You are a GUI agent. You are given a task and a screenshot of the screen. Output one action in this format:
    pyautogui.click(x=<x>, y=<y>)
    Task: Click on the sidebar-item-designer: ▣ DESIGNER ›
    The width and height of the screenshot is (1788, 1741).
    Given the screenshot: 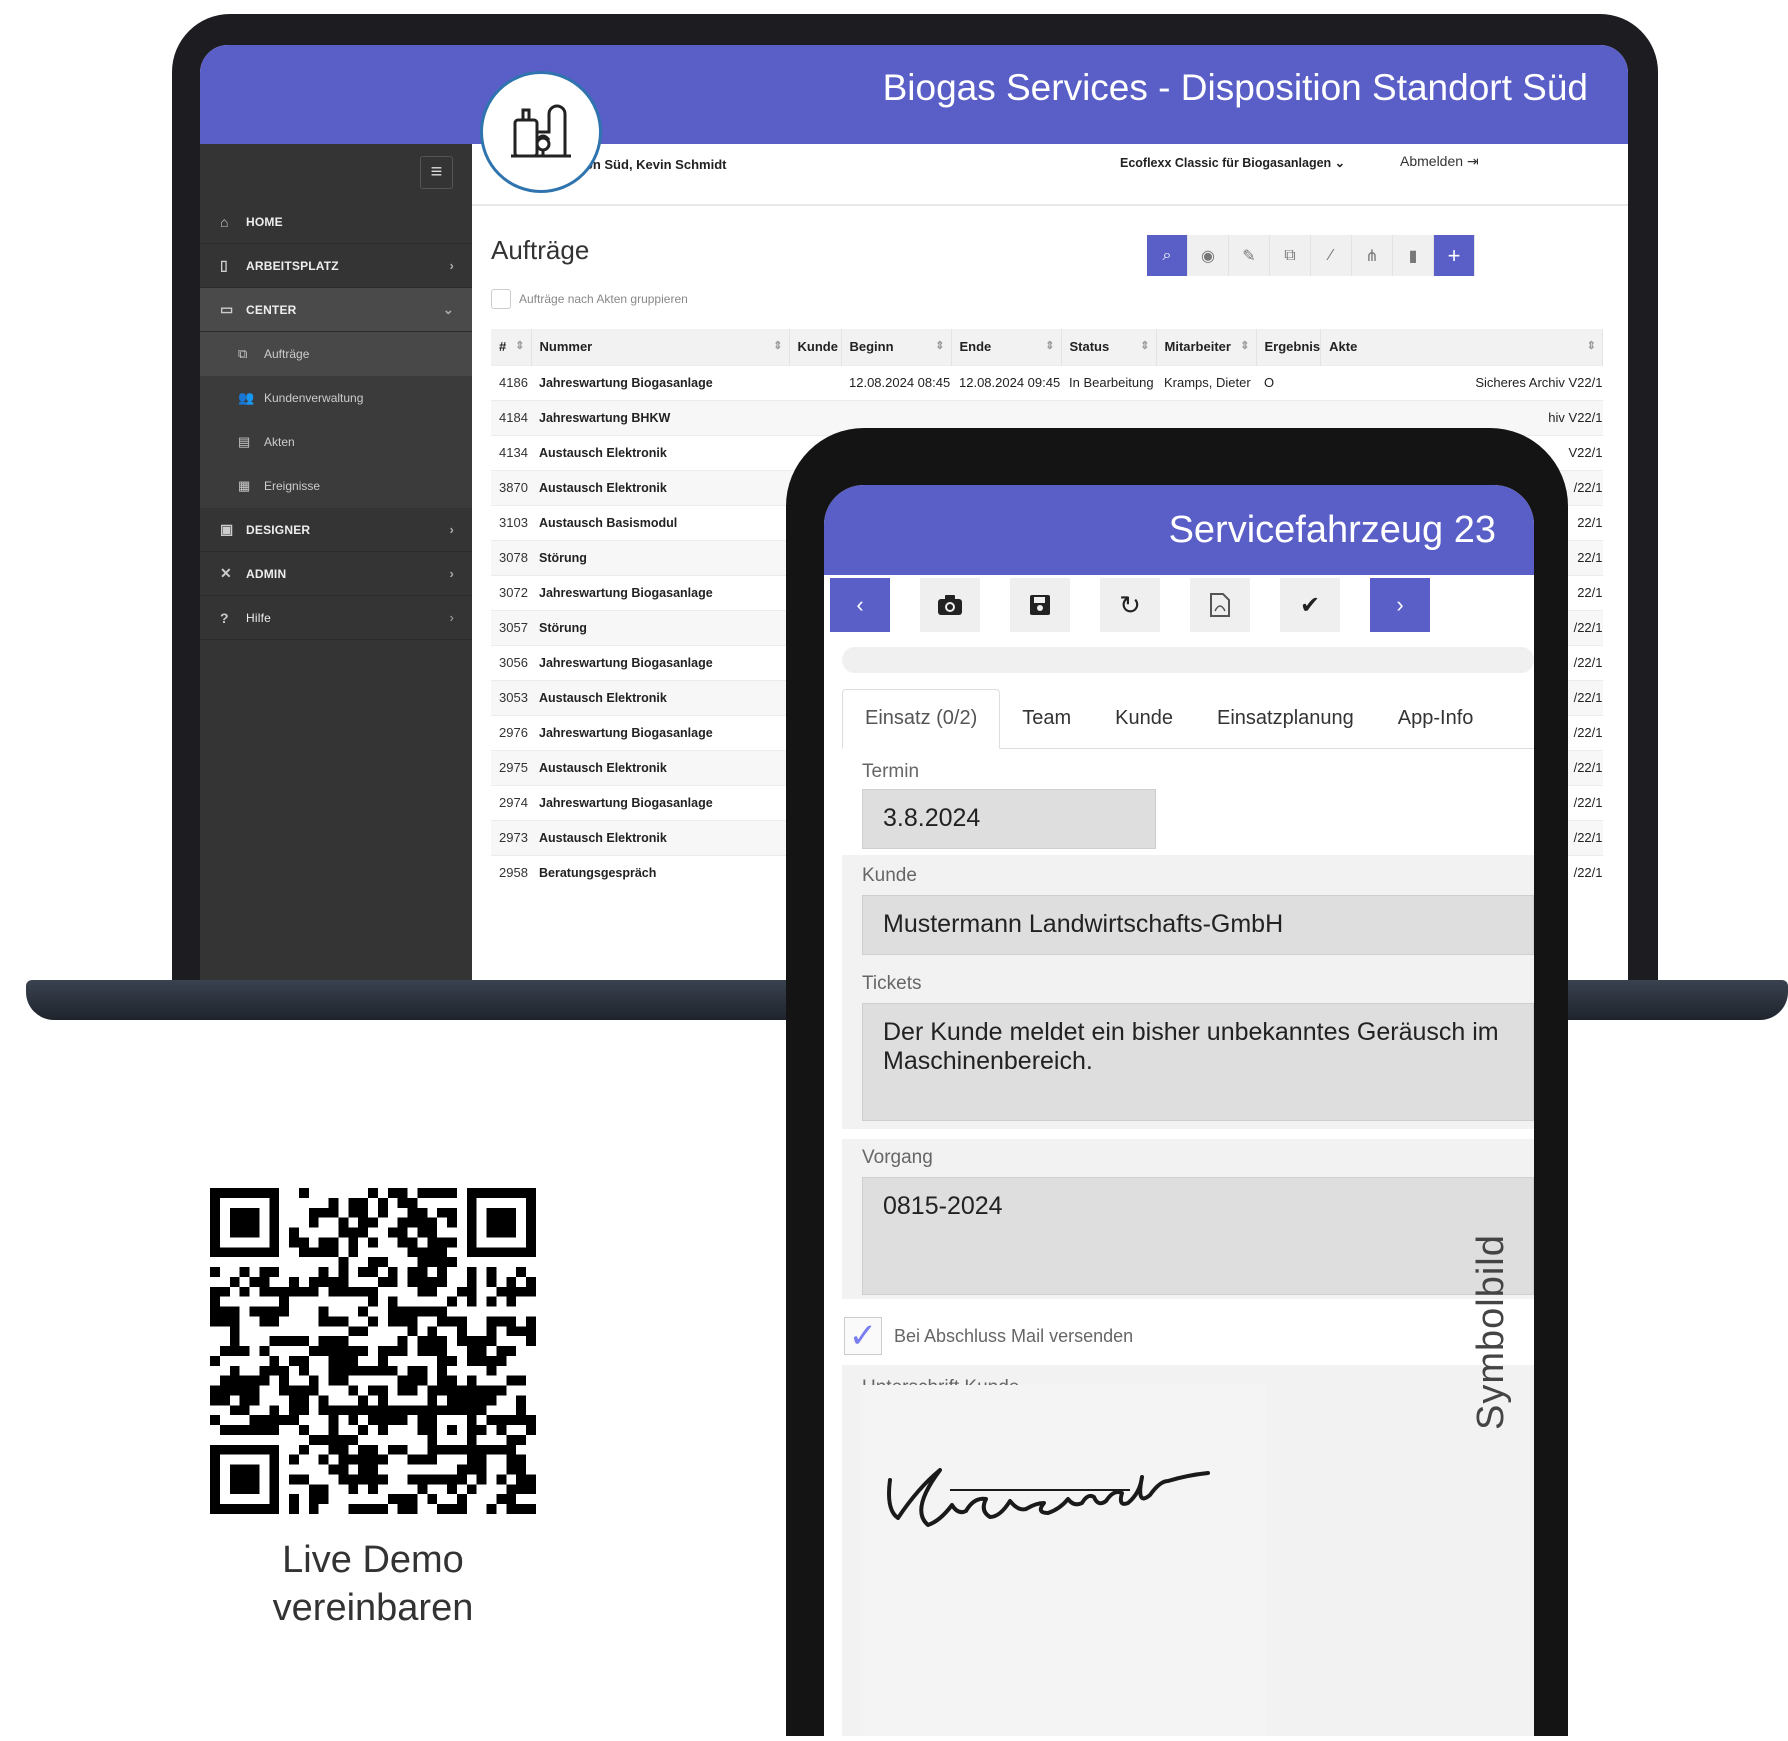 What is the action you would take?
    pyautogui.click(x=336, y=530)
    